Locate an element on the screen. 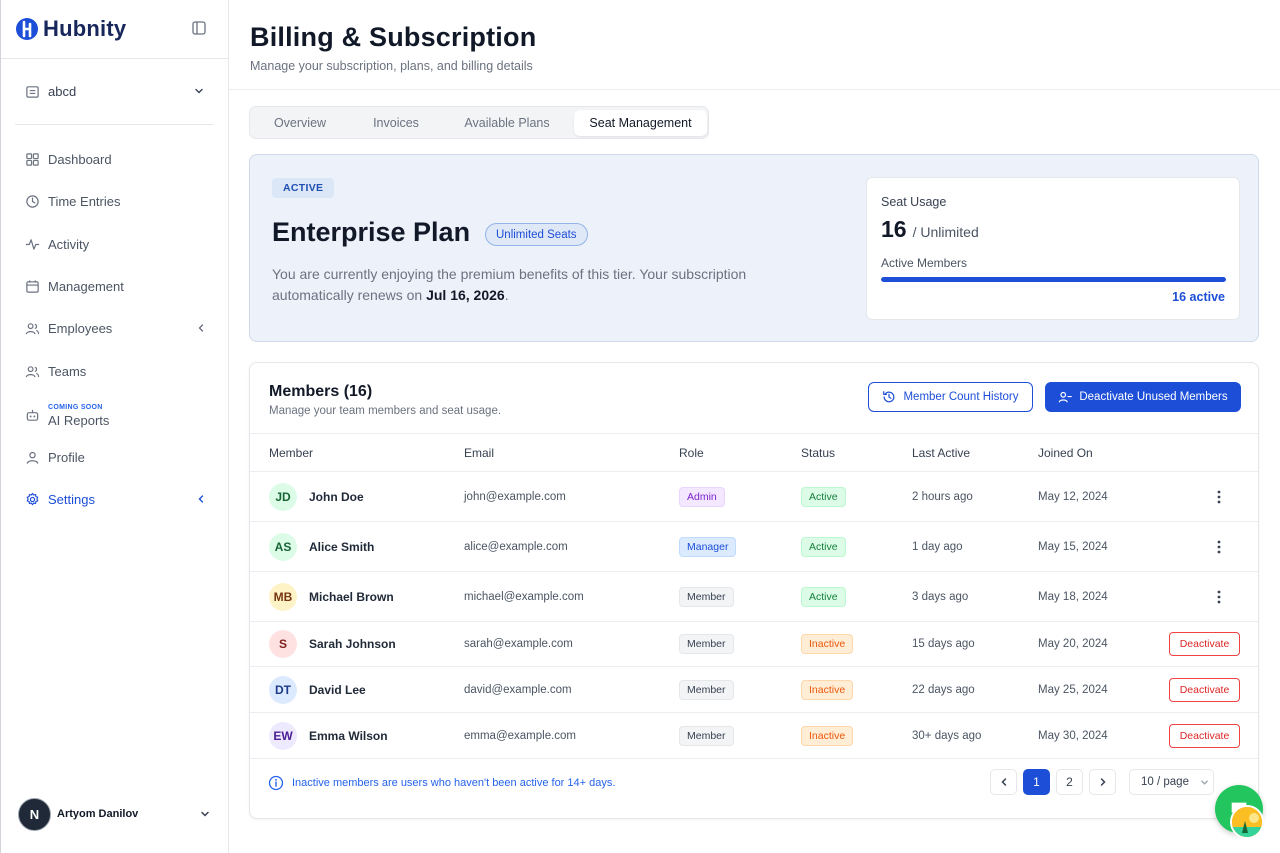  history-icon is located at coordinates (889, 397).